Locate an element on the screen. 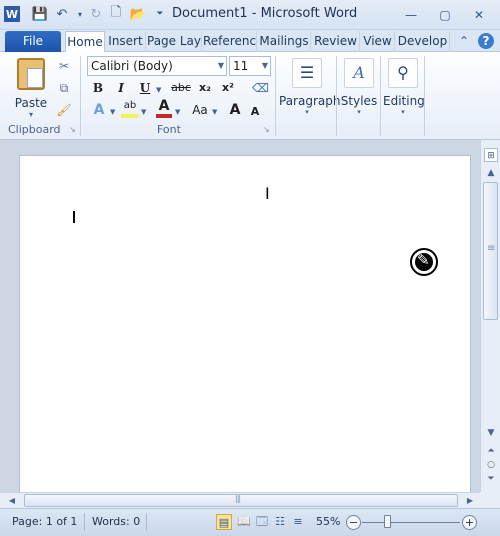  underline-dropdown-icon: ▼ is located at coordinates (158, 90).